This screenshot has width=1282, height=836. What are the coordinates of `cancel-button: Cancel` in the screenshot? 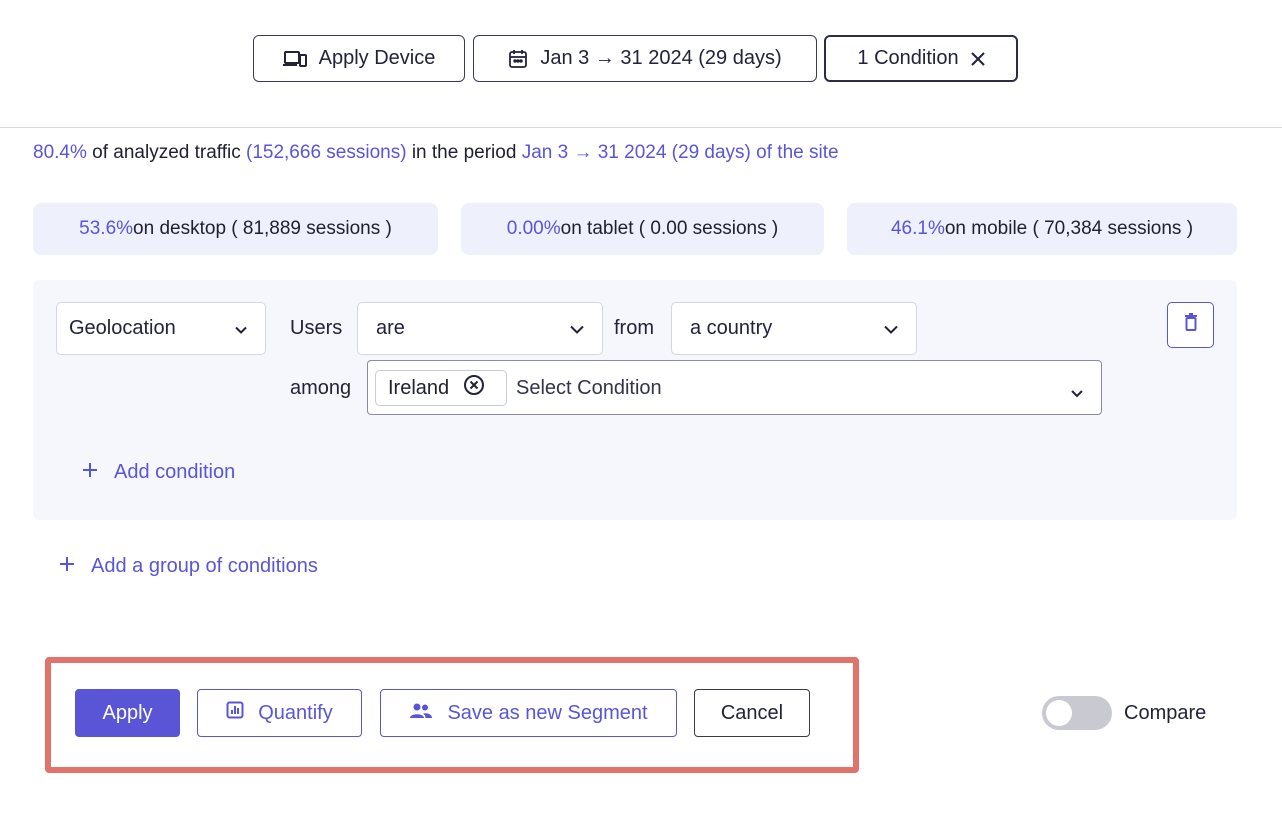 It's located at (752, 713).